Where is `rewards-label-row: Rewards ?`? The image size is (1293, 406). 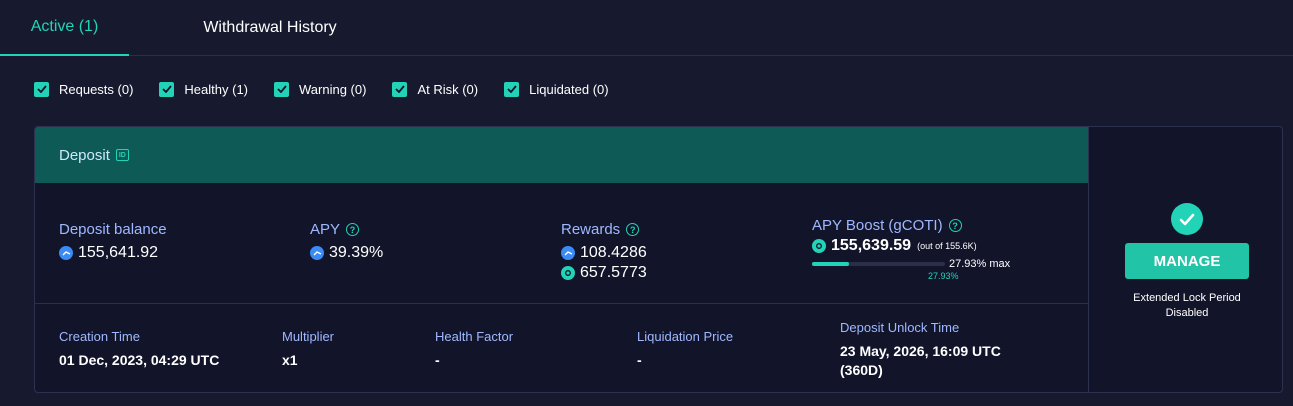
rewards-label-row: Rewards ? is located at coordinates (604, 229).